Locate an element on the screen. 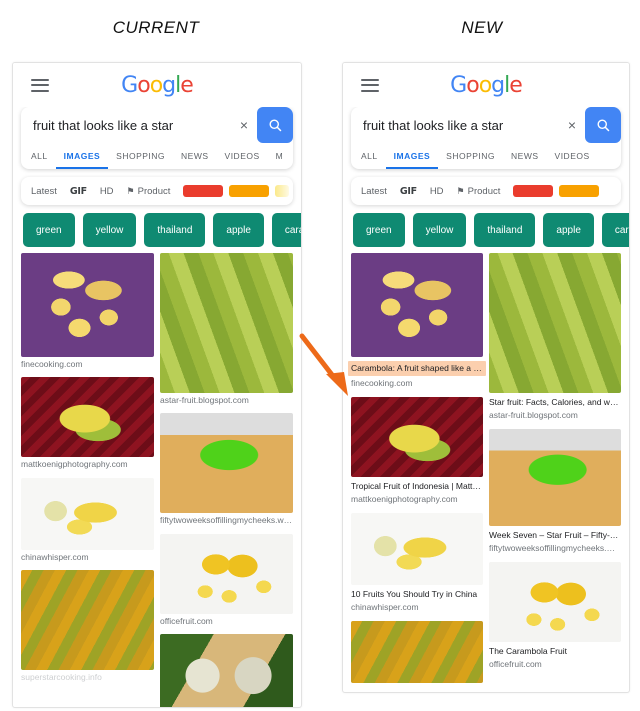 This screenshot has width=640, height=711. result-card: officefruit.com is located at coordinates (226, 580).